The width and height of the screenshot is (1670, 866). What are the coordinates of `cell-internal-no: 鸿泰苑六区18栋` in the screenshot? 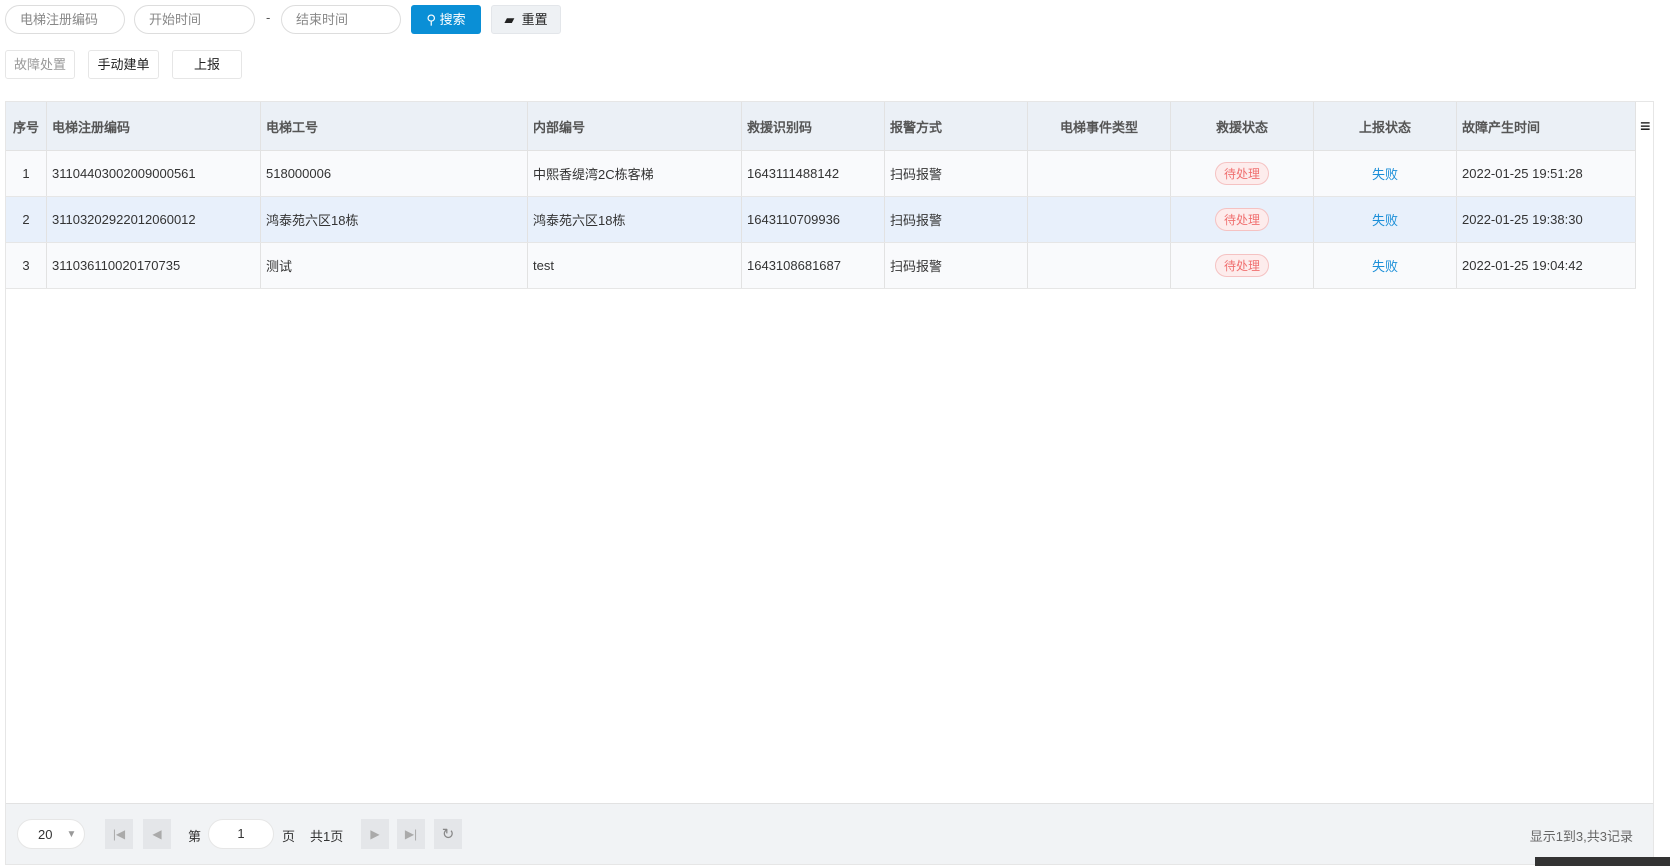 It's located at (635, 219).